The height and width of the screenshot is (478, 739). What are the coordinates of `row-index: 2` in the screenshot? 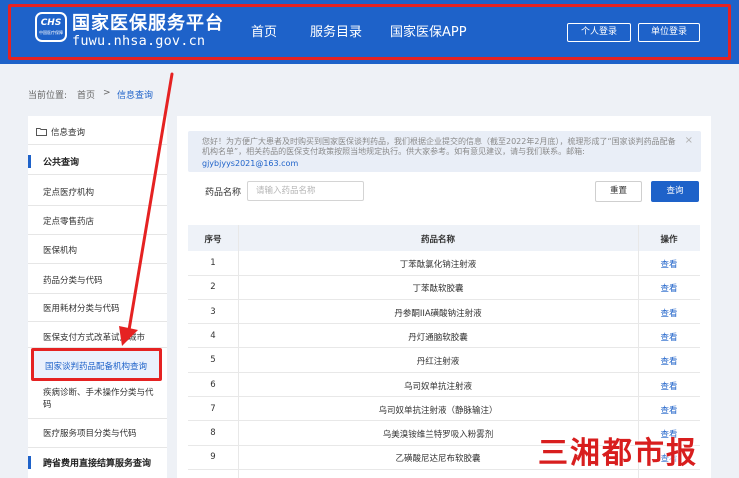 It's located at (213, 287).